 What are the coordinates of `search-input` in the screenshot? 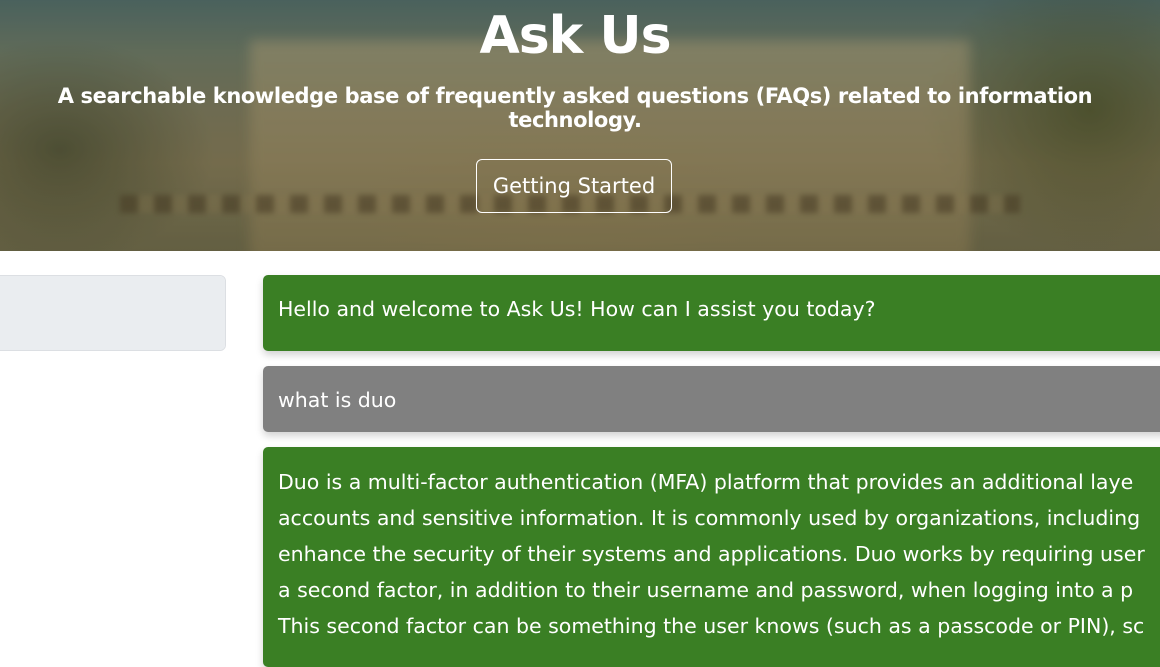 It's located at (112, 313).